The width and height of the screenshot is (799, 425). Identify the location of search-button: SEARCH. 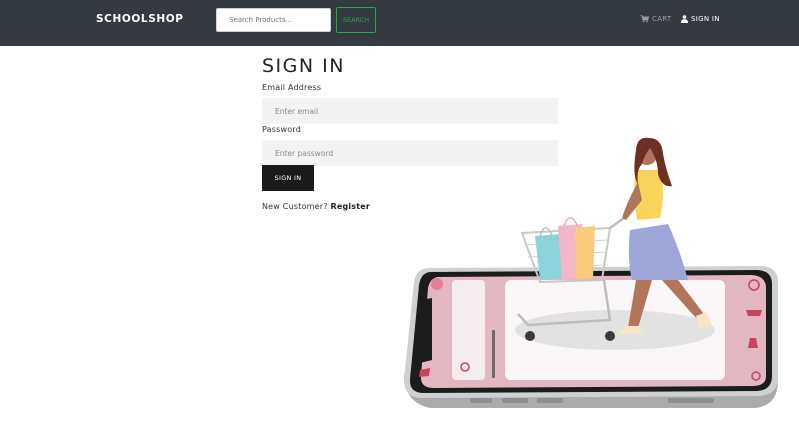
(356, 20).